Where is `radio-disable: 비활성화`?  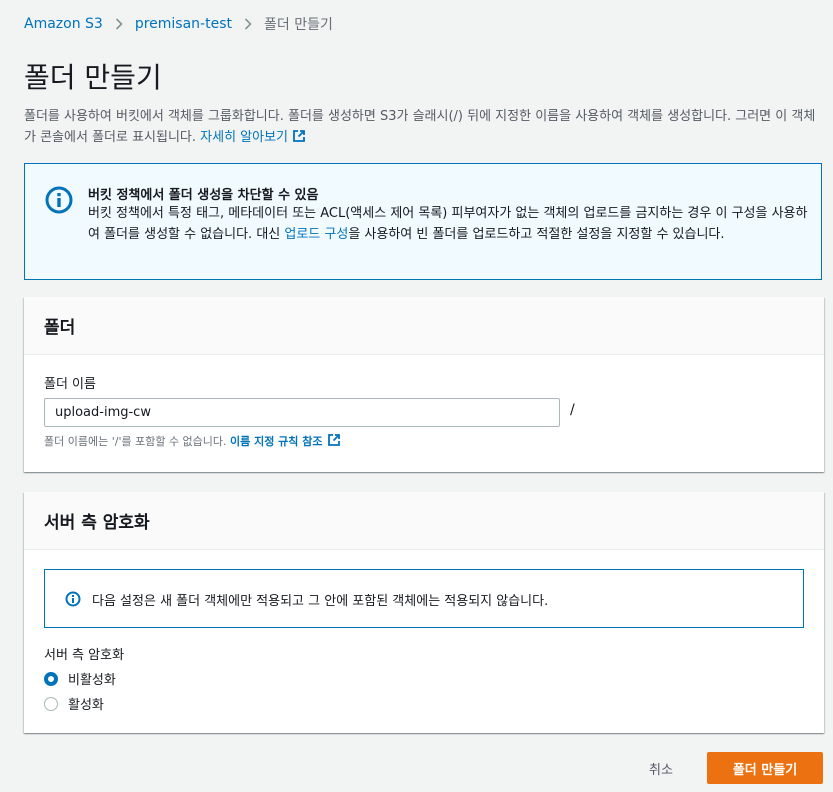
radio-disable: 비활성화 is located at coordinates (80, 678).